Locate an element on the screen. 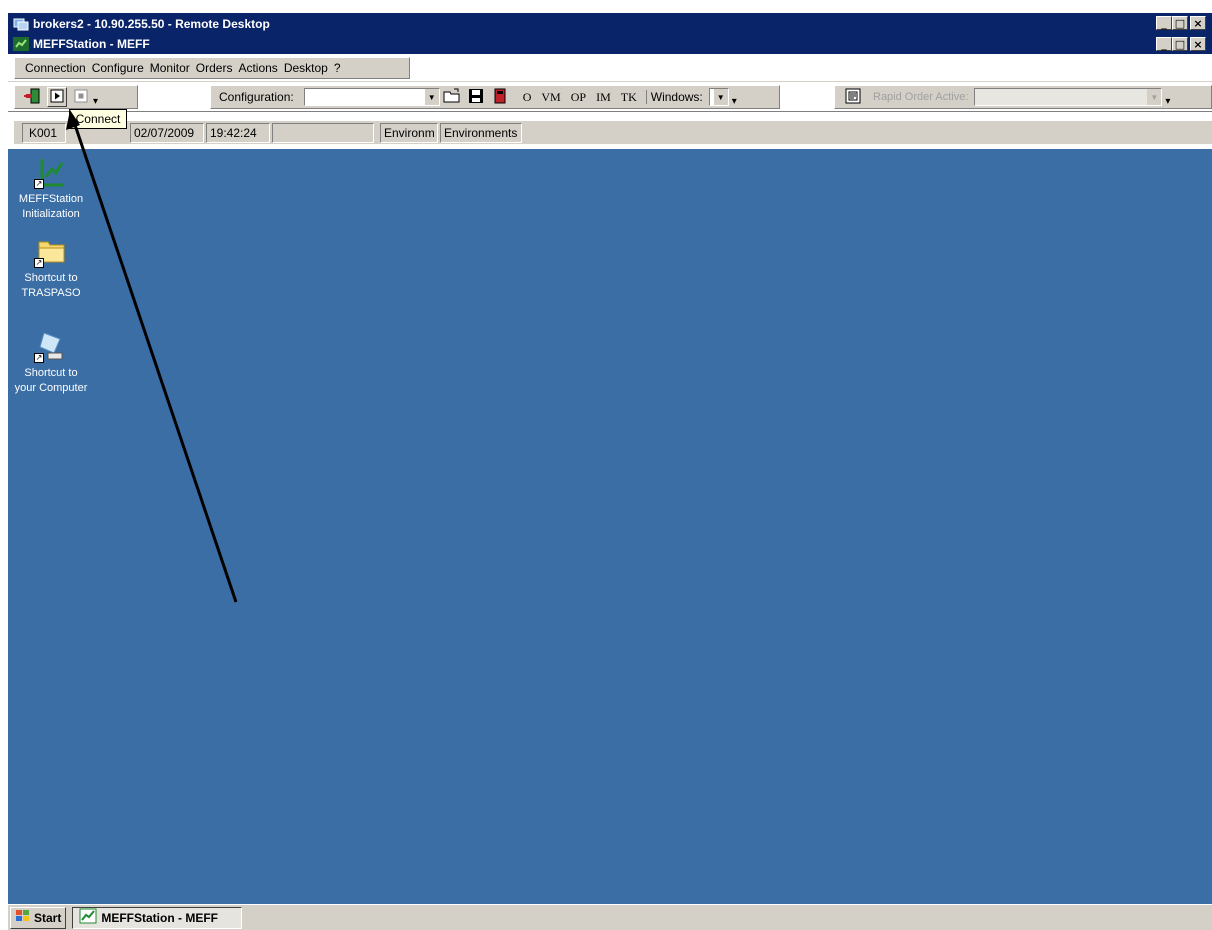  tool-im-button: IM is located at coordinates (603, 97).